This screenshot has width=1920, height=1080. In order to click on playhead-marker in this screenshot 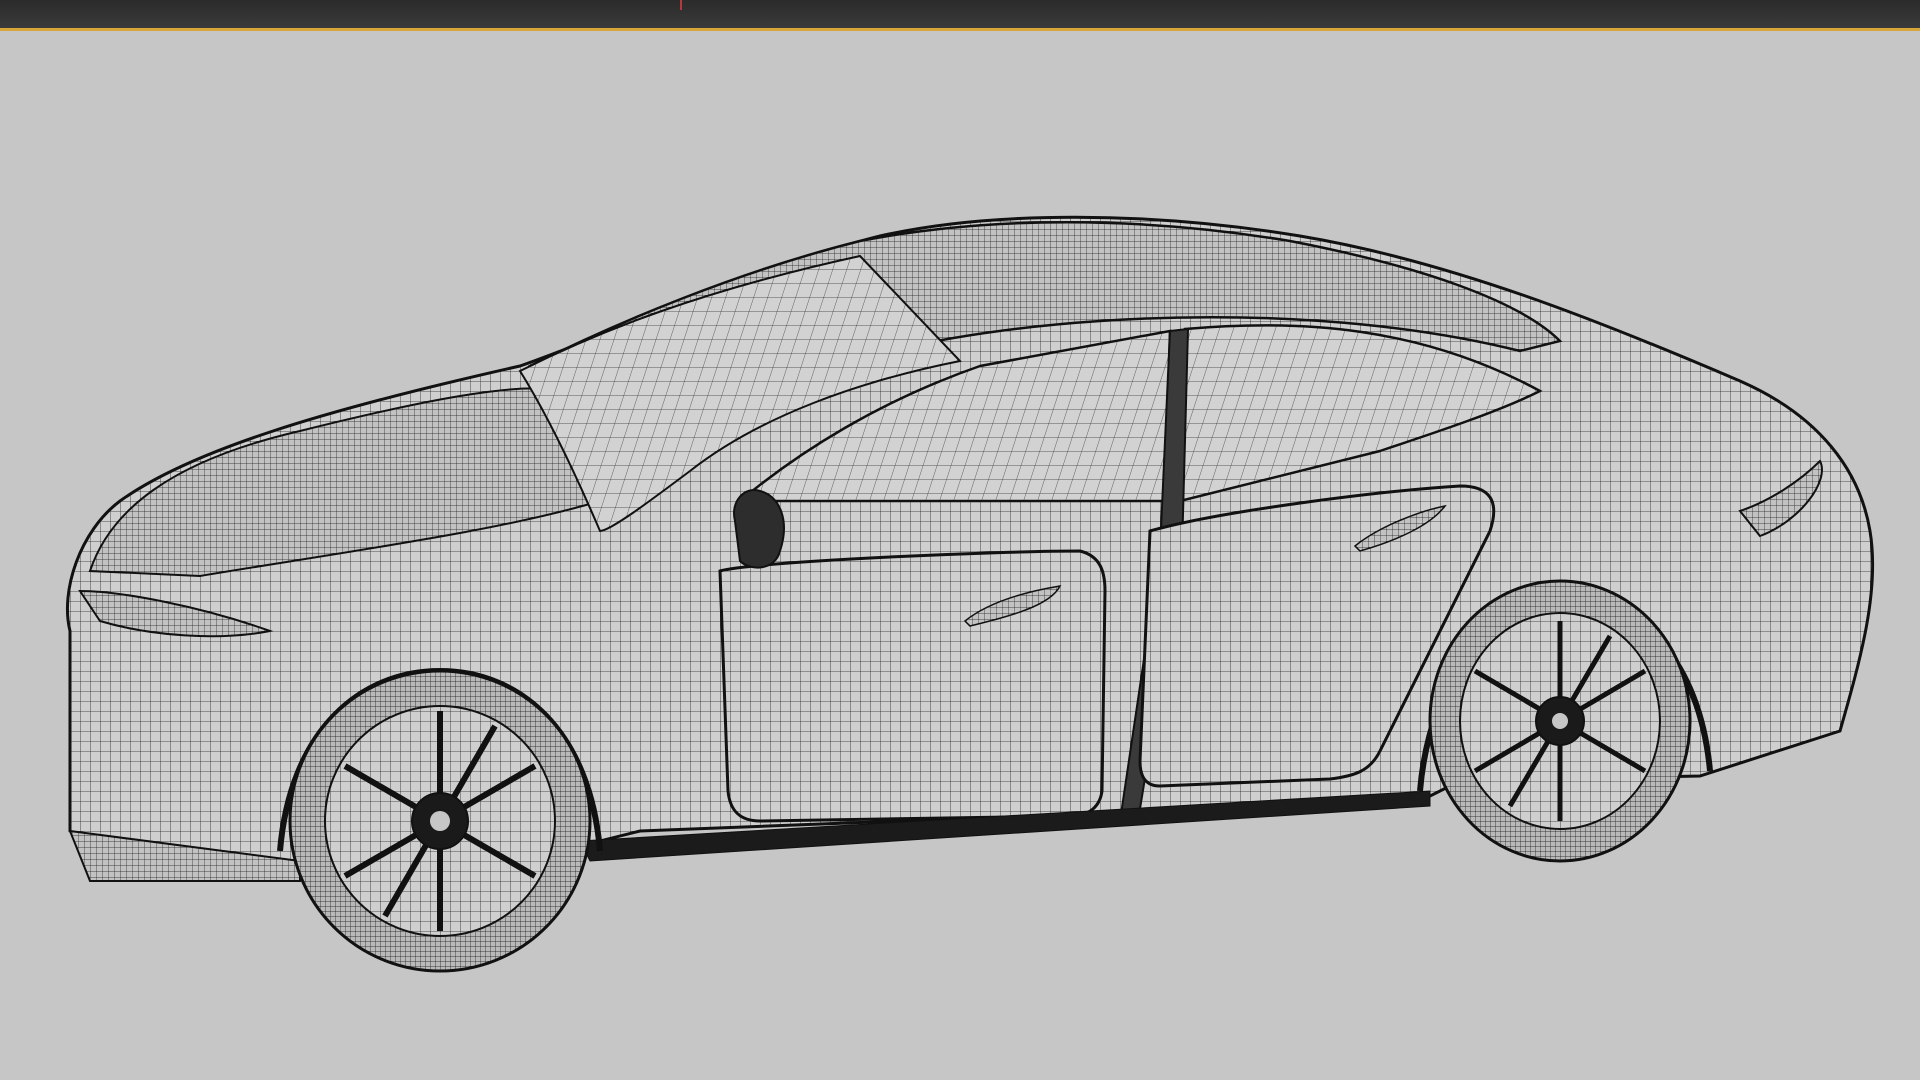, I will do `click(681, 5)`.